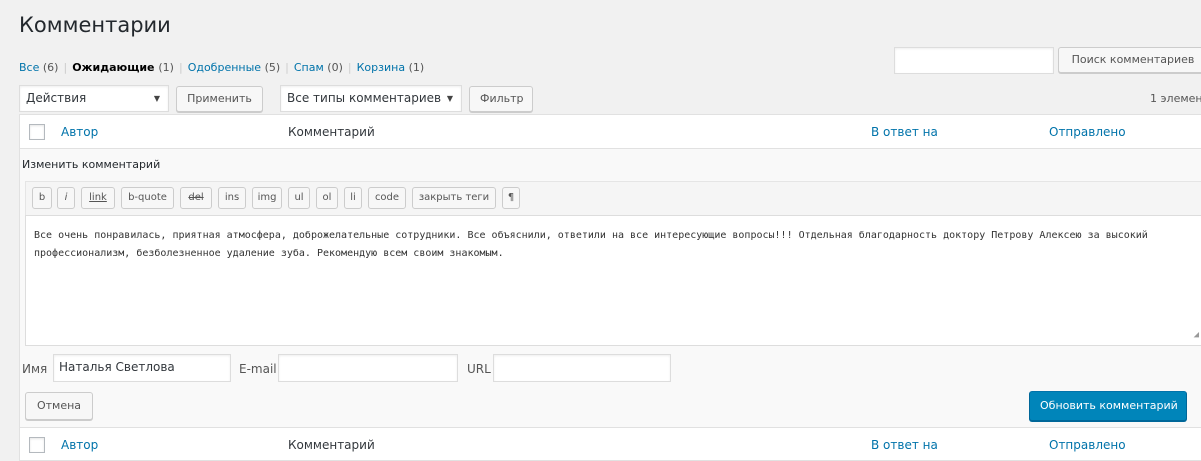 The image size is (1201, 461). I want to click on bulk-actions-select: Действия ▼, so click(94, 98).